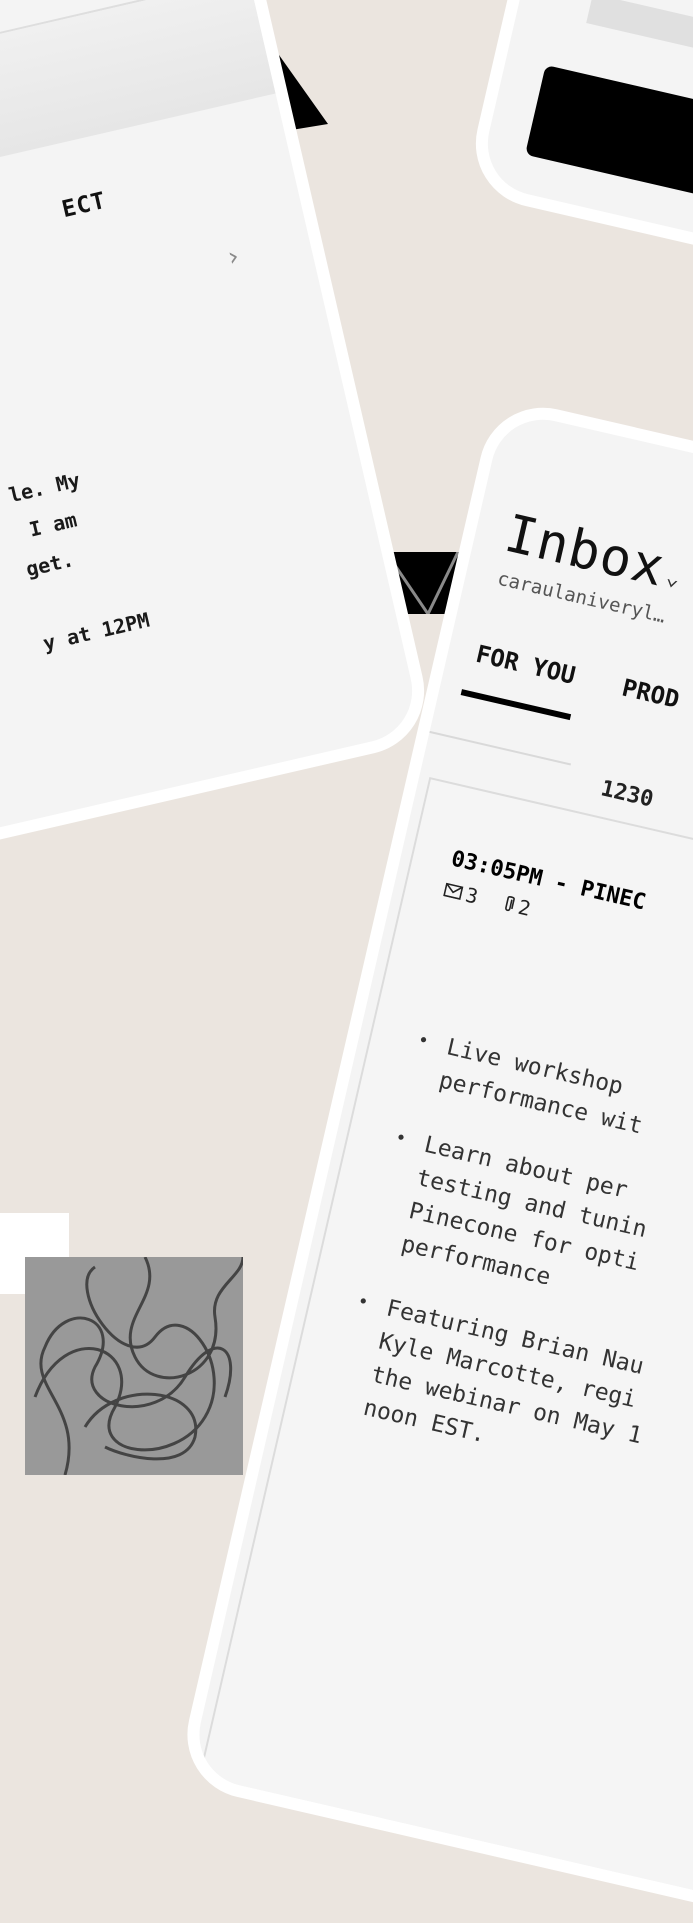  I want to click on email-header-area, so click(138, 110).